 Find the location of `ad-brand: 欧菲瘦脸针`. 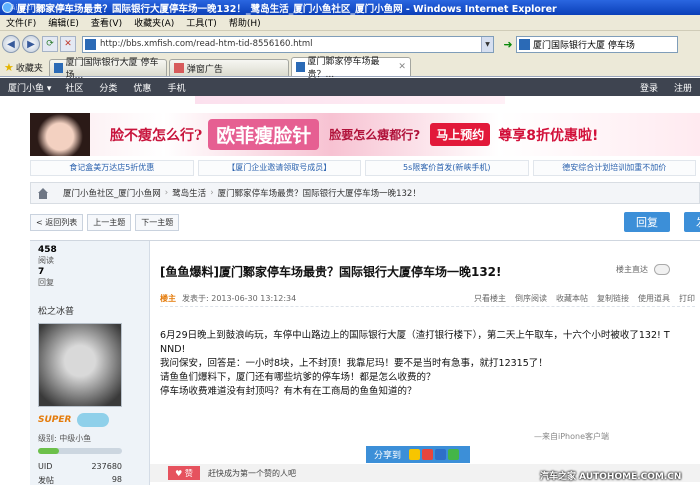

ad-brand: 欧菲瘦脸针 is located at coordinates (264, 134).